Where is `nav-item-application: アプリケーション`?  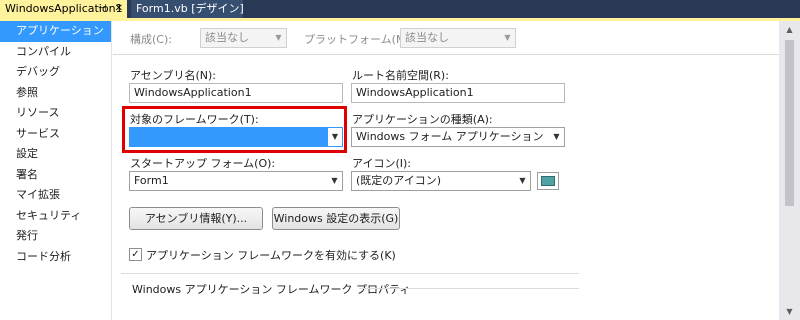 nav-item-application: アプリケーション is located at coordinates (55, 31).